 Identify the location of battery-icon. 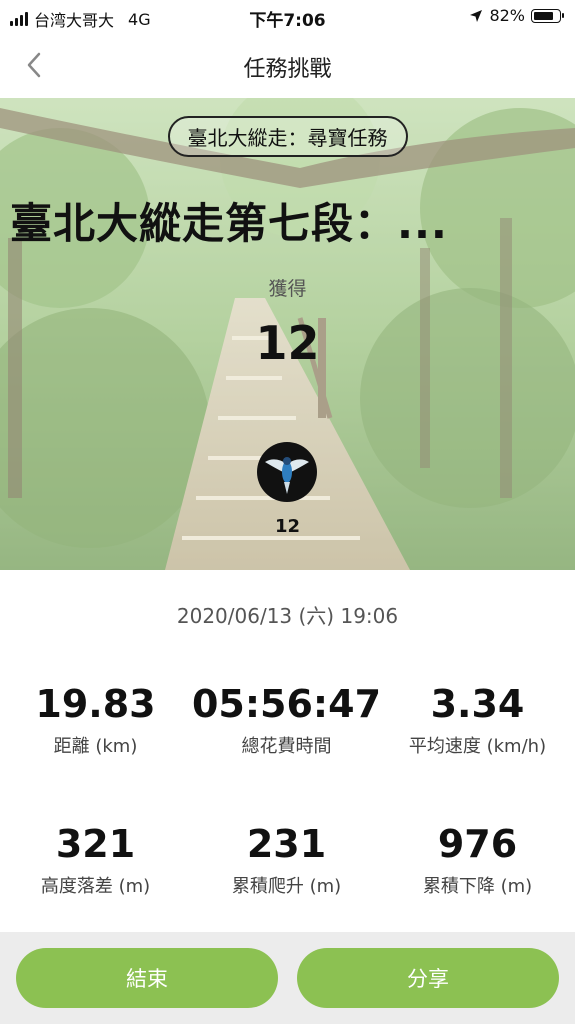
(547, 15).